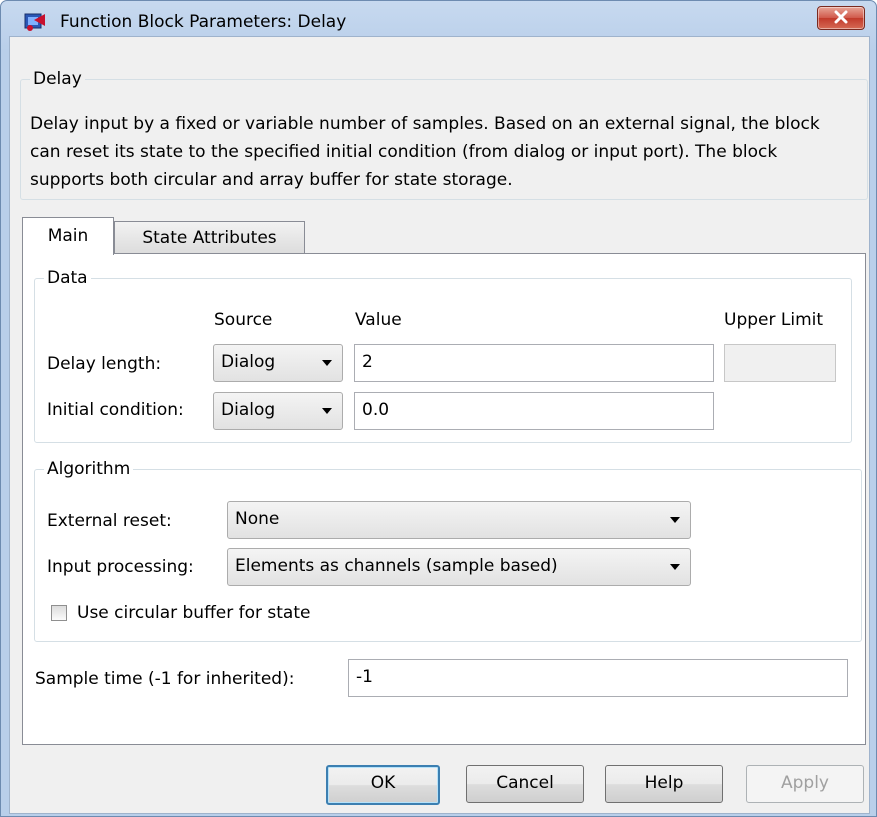 This screenshot has width=877, height=817. Describe the element at coordinates (367, 362) in the screenshot. I see `delay-length-value: 2` at that location.